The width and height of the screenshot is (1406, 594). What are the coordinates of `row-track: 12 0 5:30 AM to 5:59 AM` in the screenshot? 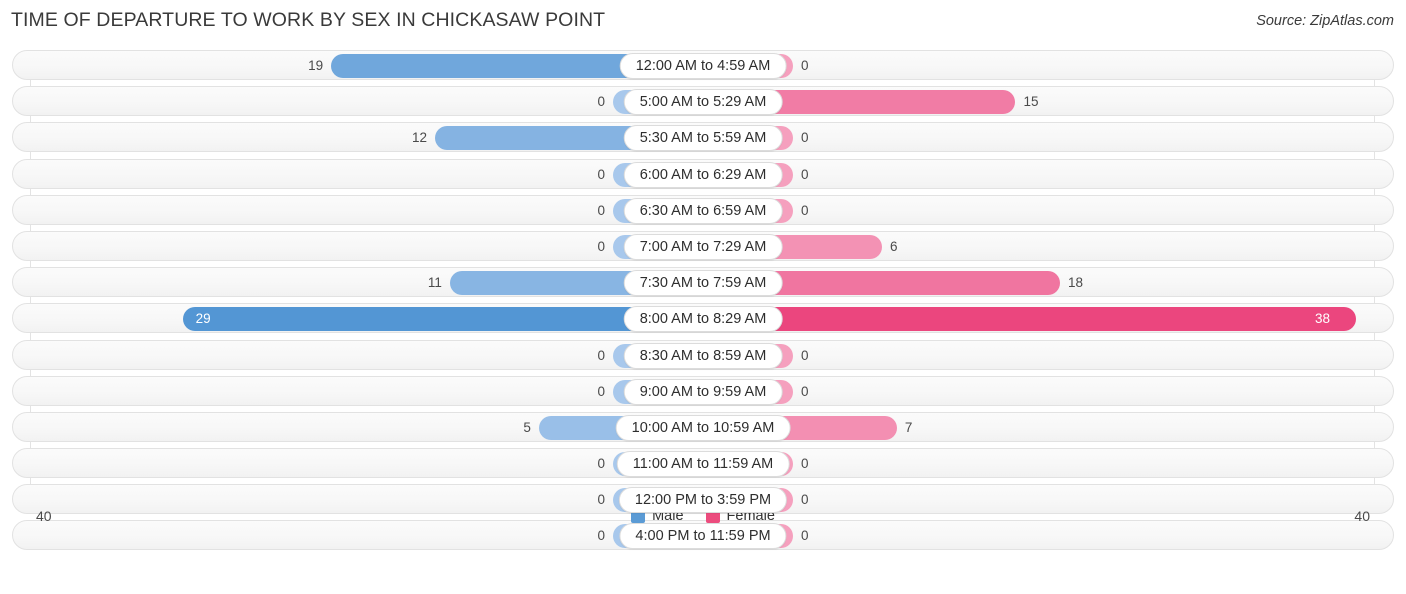 It's located at (703, 137).